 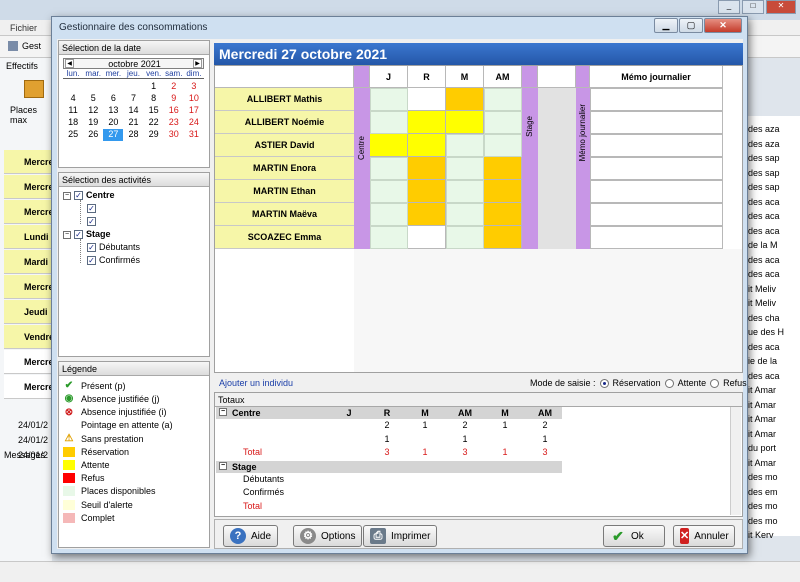 What do you see at coordinates (133, 123) in the screenshot?
I see `calendar-day: 21` at bounding box center [133, 123].